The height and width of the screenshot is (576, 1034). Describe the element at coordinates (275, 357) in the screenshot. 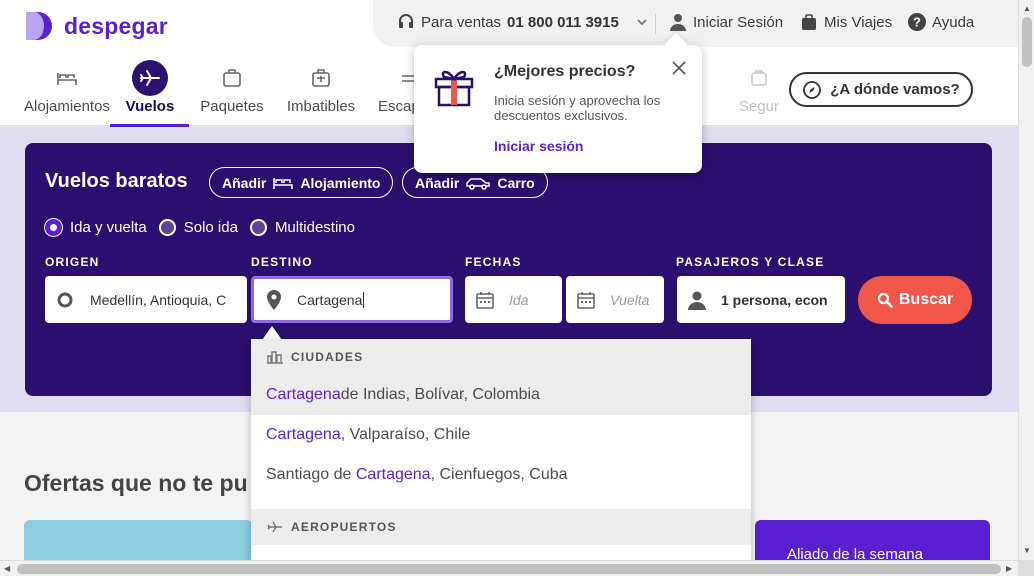

I see `city-icon` at that location.